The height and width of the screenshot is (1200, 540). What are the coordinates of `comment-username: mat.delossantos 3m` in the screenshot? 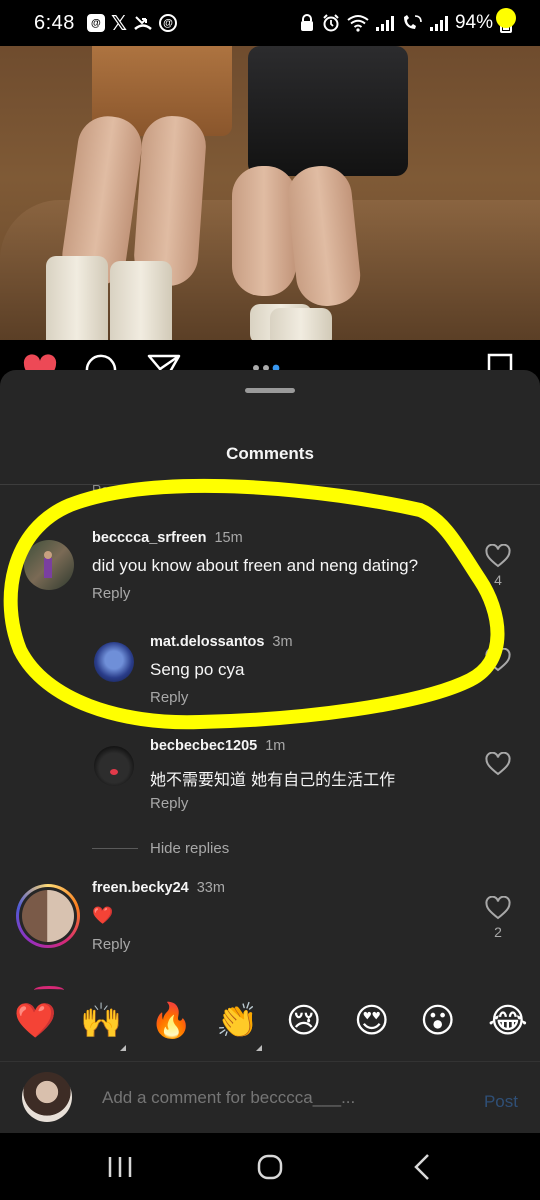 It's located at (221, 642).